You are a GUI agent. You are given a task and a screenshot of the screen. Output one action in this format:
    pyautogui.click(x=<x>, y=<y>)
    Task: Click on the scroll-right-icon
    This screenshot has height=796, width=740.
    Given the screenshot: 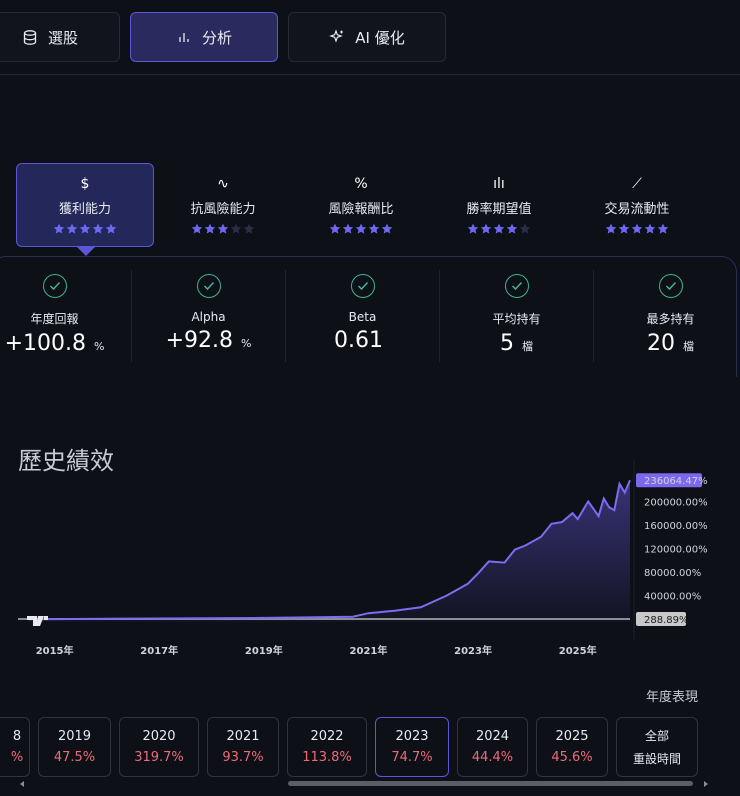 What is the action you would take?
    pyautogui.click(x=706, y=784)
    